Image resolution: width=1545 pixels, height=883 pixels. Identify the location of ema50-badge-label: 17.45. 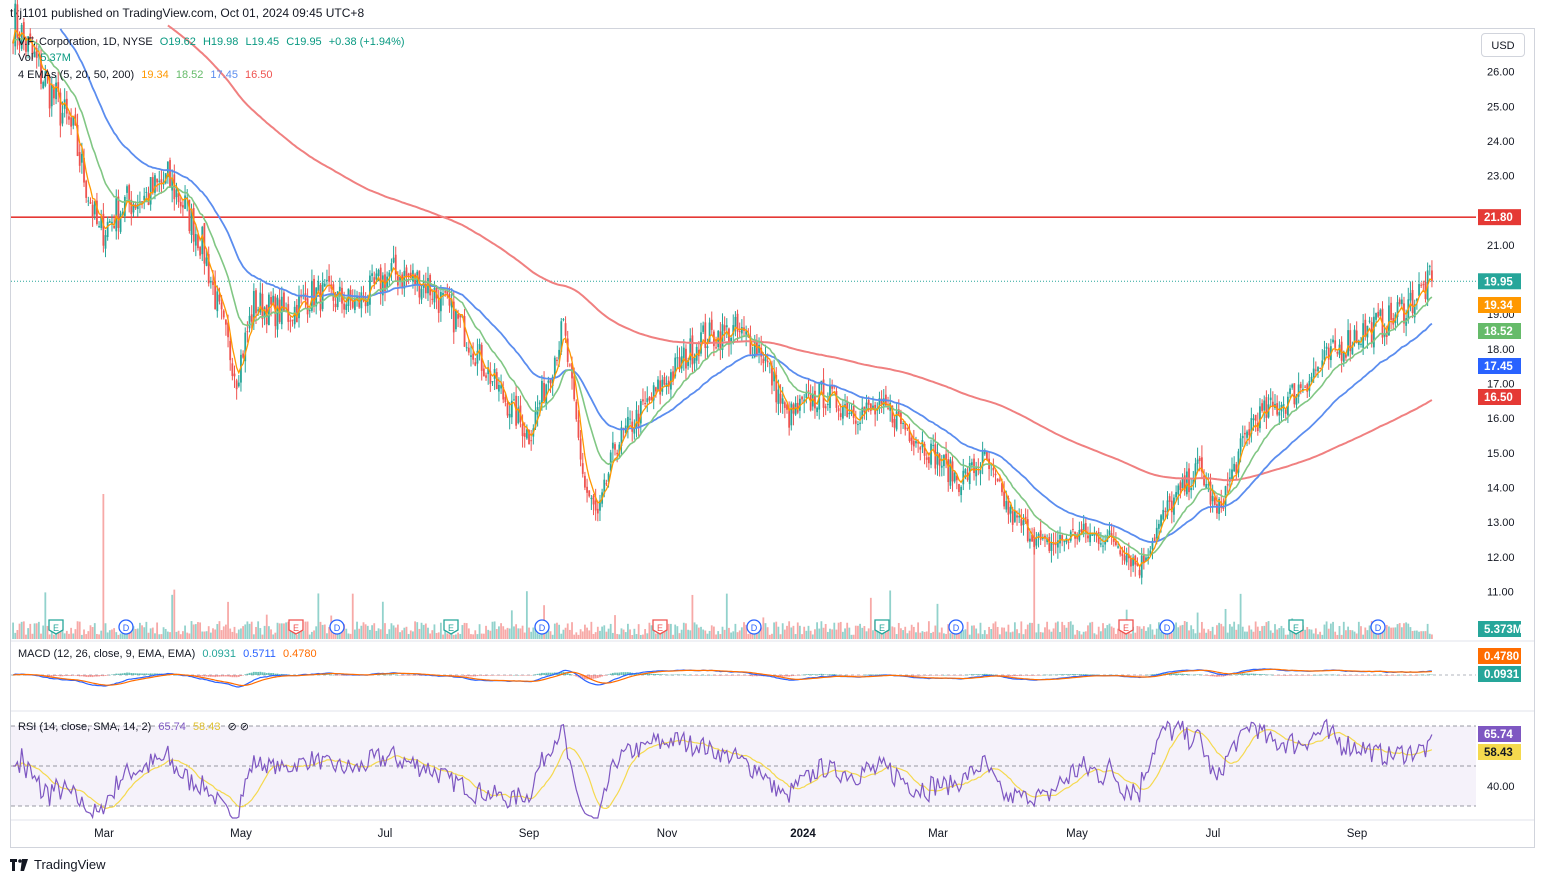
(1498, 367).